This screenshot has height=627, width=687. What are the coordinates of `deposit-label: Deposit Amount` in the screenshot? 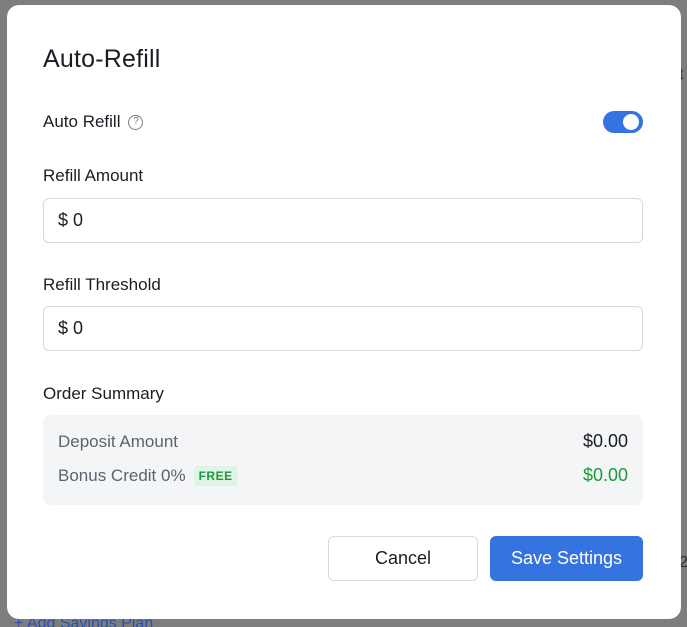 It's located at (118, 441).